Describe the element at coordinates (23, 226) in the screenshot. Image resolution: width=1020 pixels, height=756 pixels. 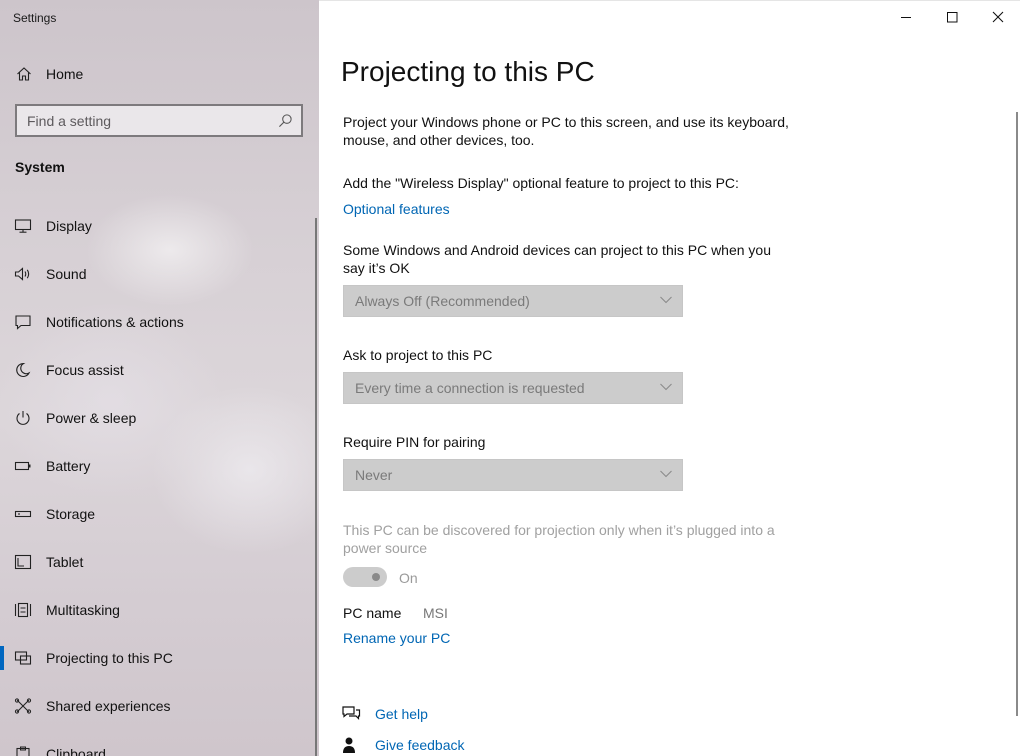
I see `display-icon` at that location.